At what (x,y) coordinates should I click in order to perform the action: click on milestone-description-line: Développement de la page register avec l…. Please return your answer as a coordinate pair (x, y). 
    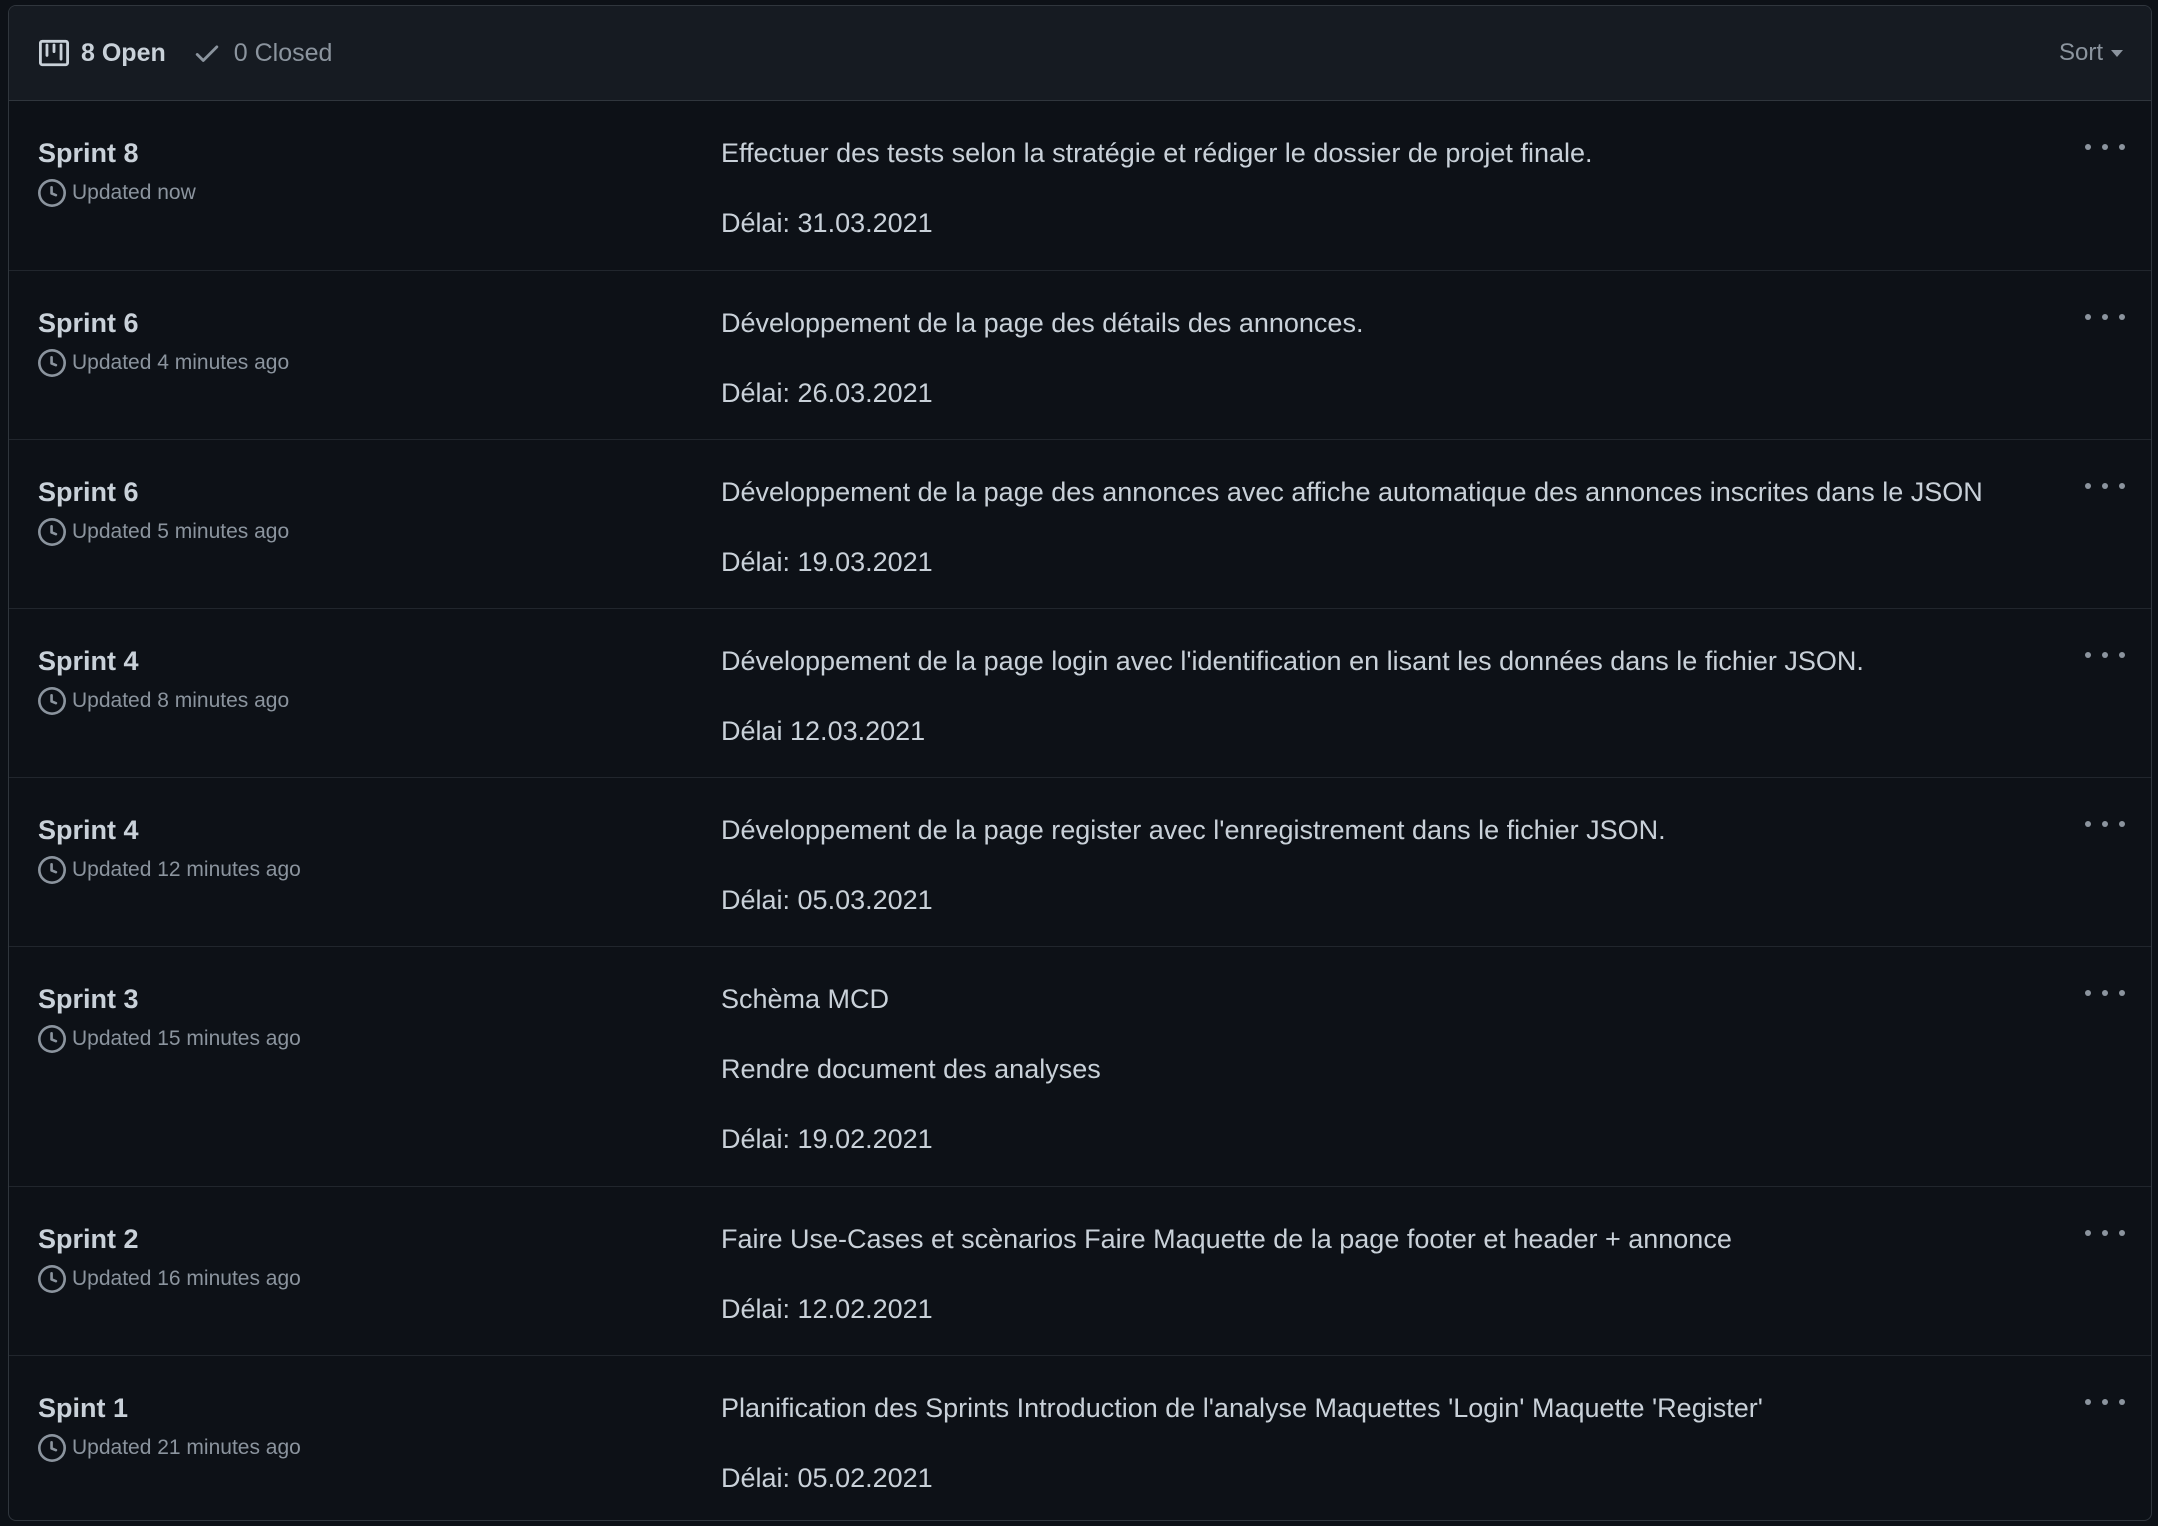
    Looking at the image, I should click on (1193, 830).